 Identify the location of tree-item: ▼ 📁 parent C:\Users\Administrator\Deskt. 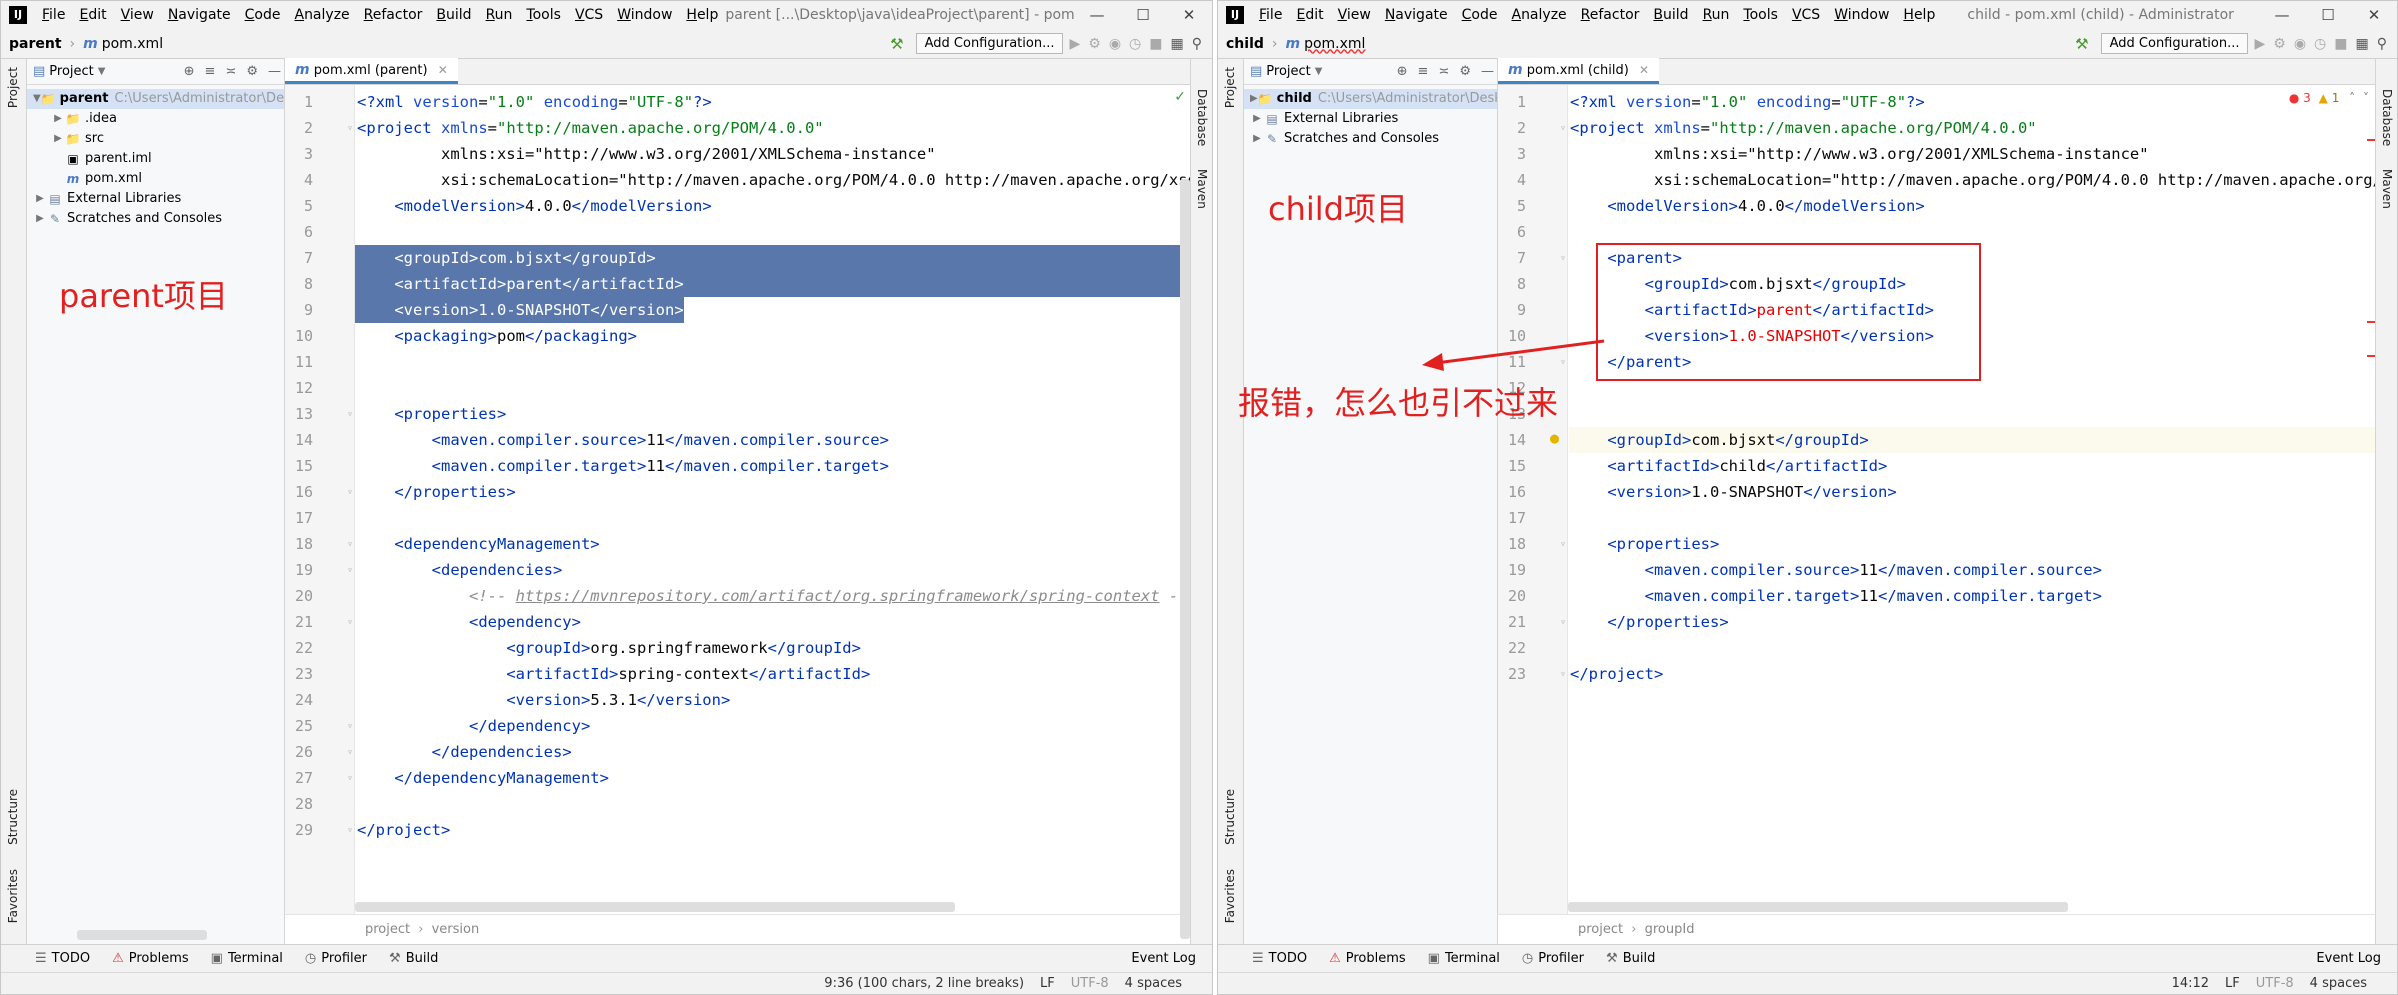
(155, 99).